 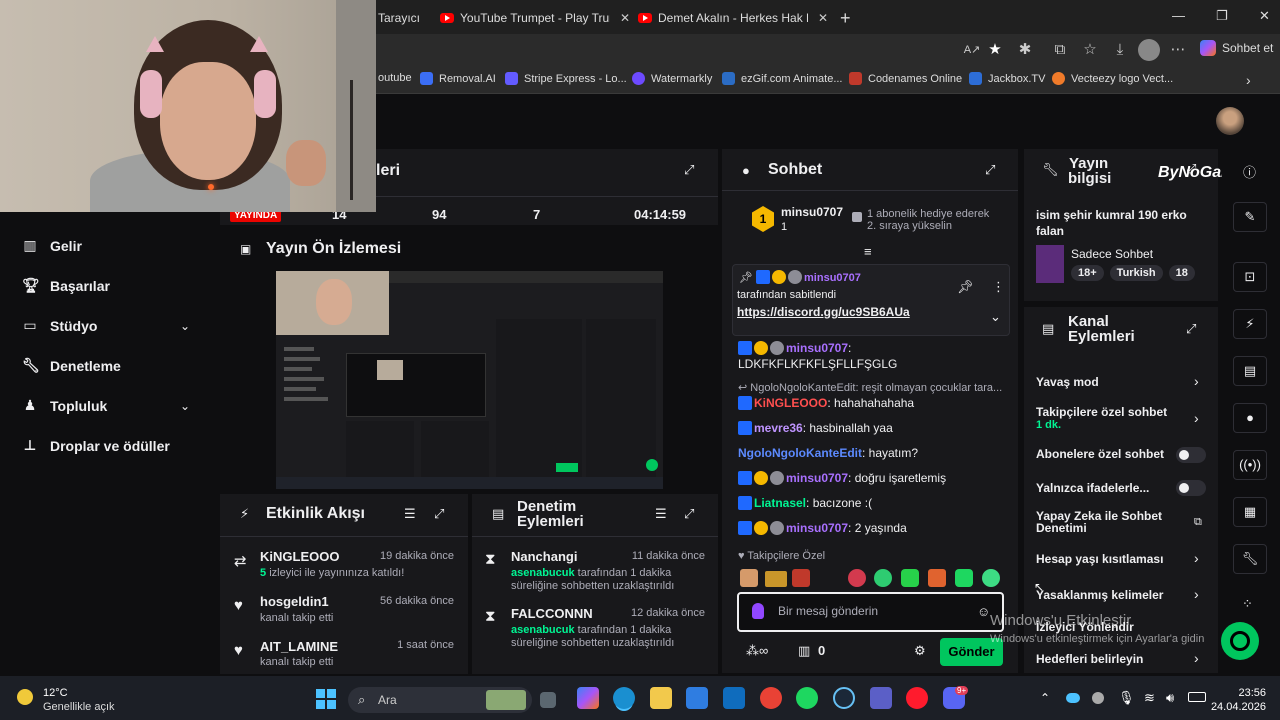 What do you see at coordinates (1099, 559) in the screenshot?
I see `action-account-age: Hesap yaşı kısıtlaması` at bounding box center [1099, 559].